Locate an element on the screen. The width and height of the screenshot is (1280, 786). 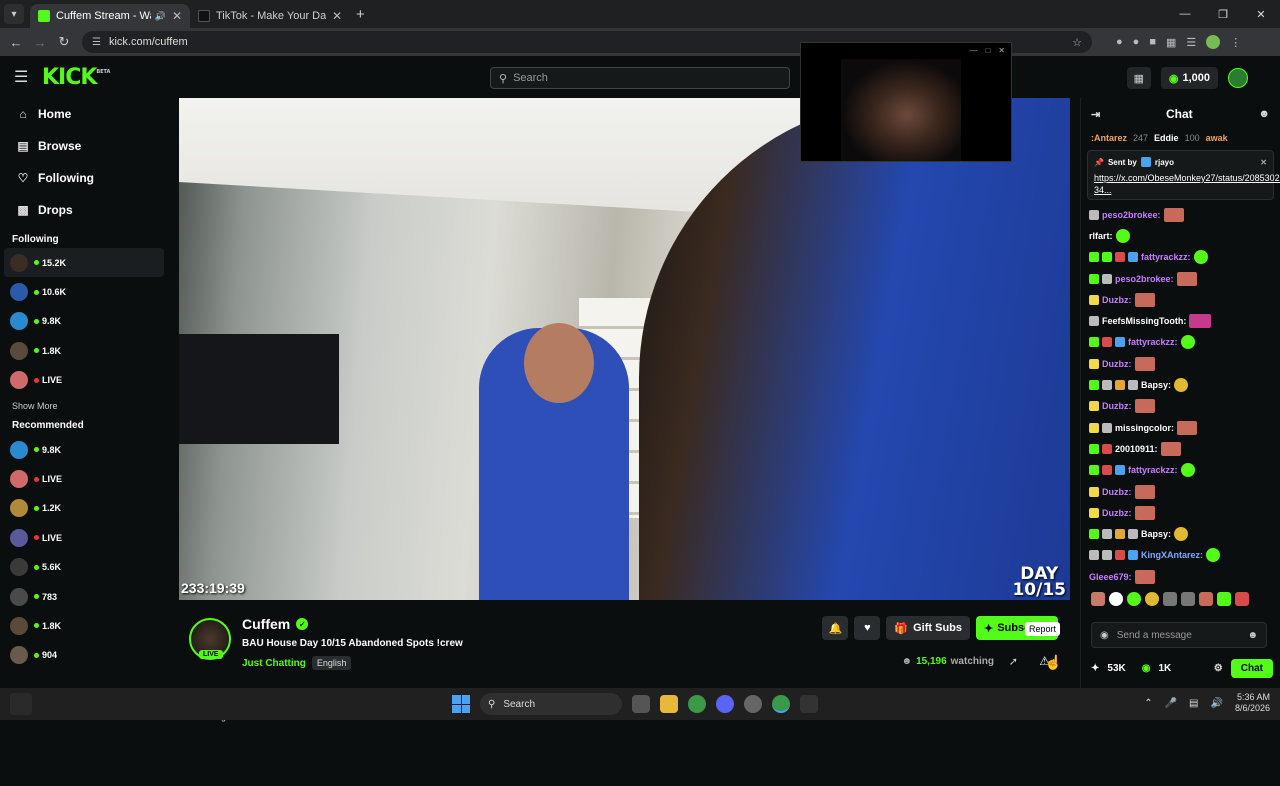
chat-username: rlfart: is located at coordinates (1101, 236).